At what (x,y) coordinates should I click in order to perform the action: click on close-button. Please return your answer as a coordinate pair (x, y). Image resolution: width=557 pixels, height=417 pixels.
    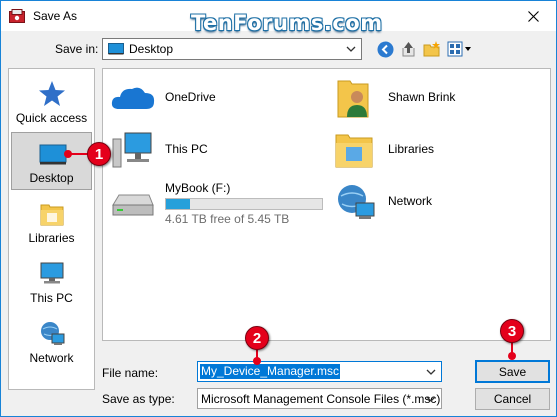
    Looking at the image, I should click on (533, 16).